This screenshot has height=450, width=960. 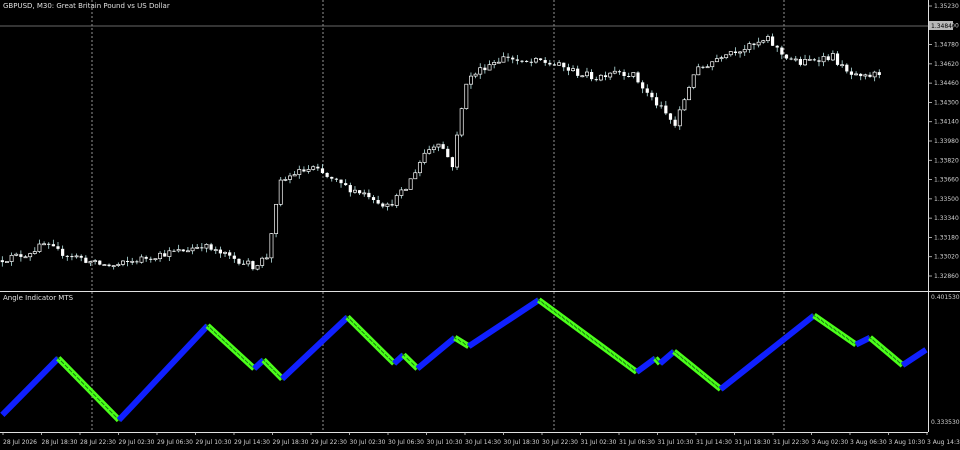 What do you see at coordinates (946, 6) in the screenshot?
I see `price-axis-label: 1.35230` at bounding box center [946, 6].